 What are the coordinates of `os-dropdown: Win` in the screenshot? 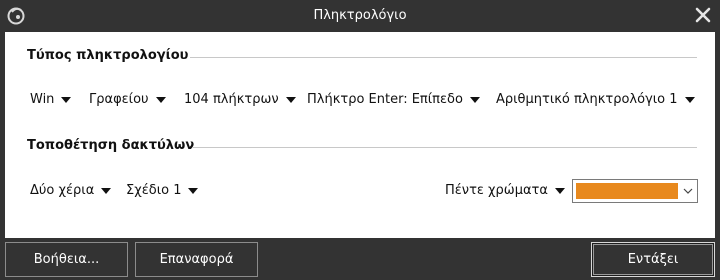 It's located at (51, 99).